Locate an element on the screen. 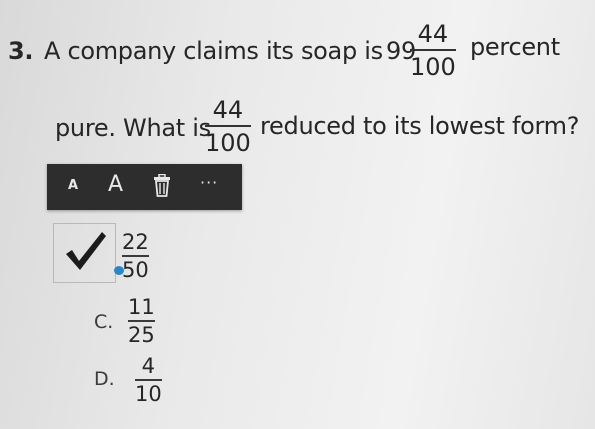 The height and width of the screenshot is (429, 595). question-fraction: 44 100 is located at coordinates (228, 126).